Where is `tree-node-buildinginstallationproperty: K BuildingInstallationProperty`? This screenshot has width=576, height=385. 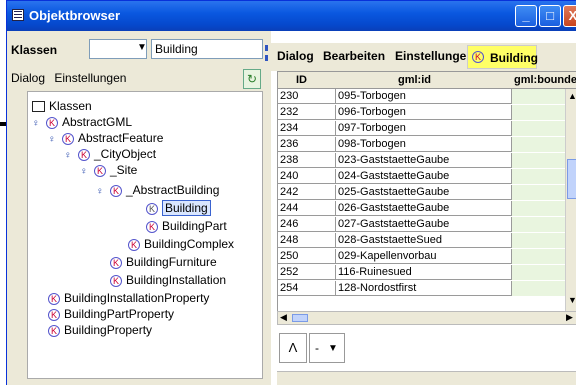 tree-node-buildinginstallationproperty: K BuildingInstallationProperty is located at coordinates (128, 298).